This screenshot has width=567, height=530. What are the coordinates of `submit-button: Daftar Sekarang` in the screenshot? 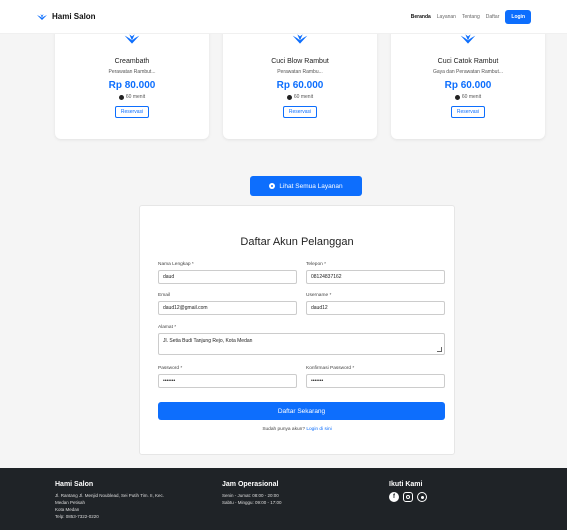 It's located at (301, 411).